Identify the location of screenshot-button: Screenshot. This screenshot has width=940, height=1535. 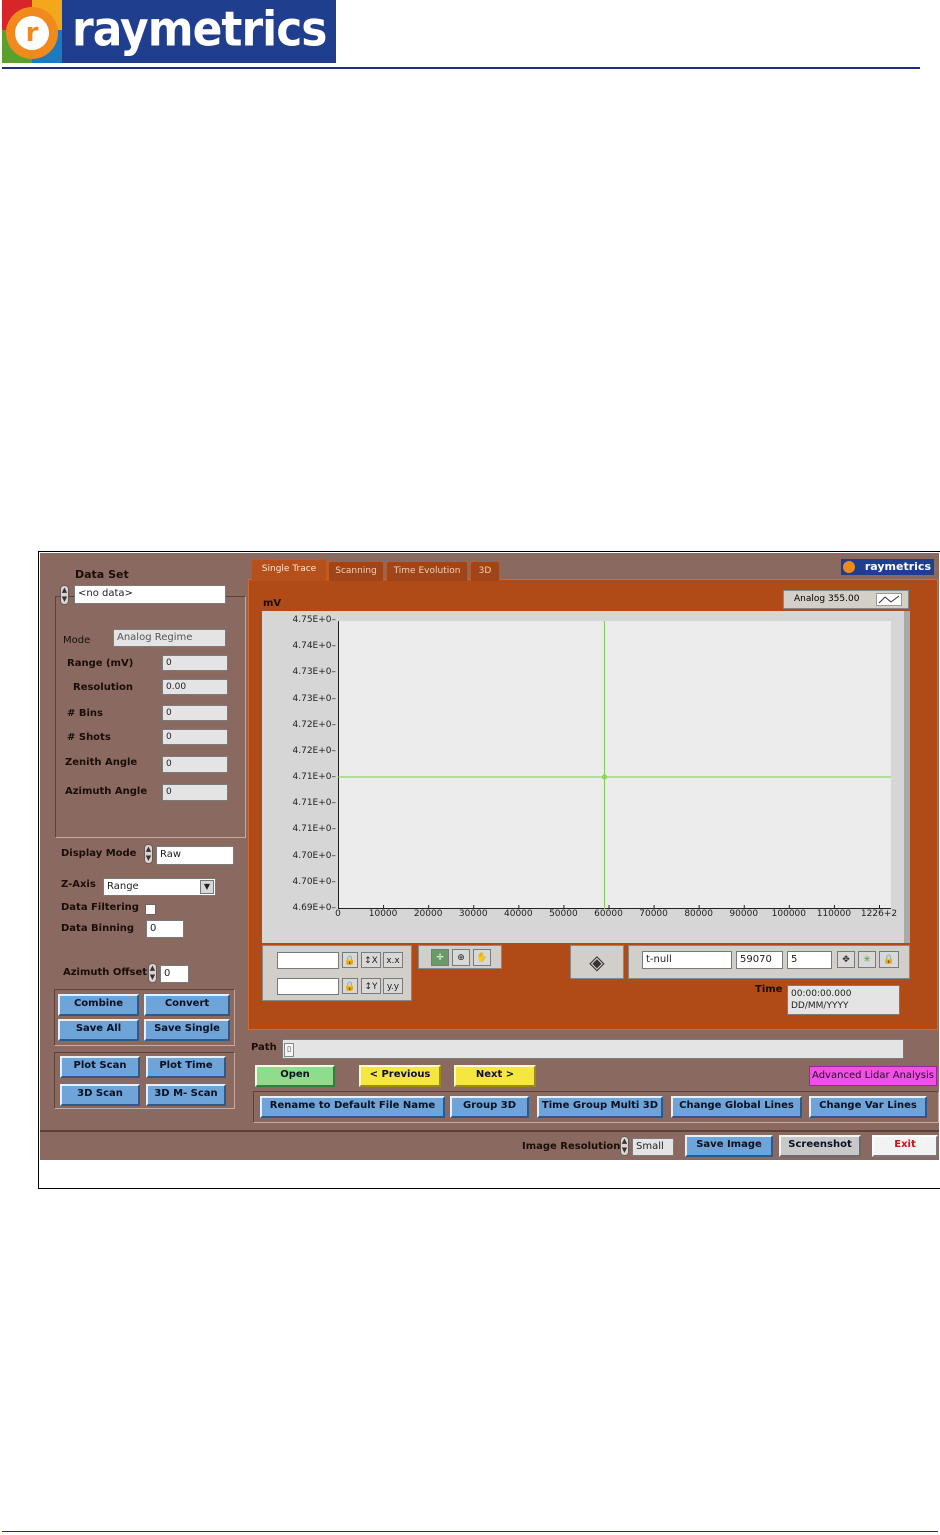
(820, 1146).